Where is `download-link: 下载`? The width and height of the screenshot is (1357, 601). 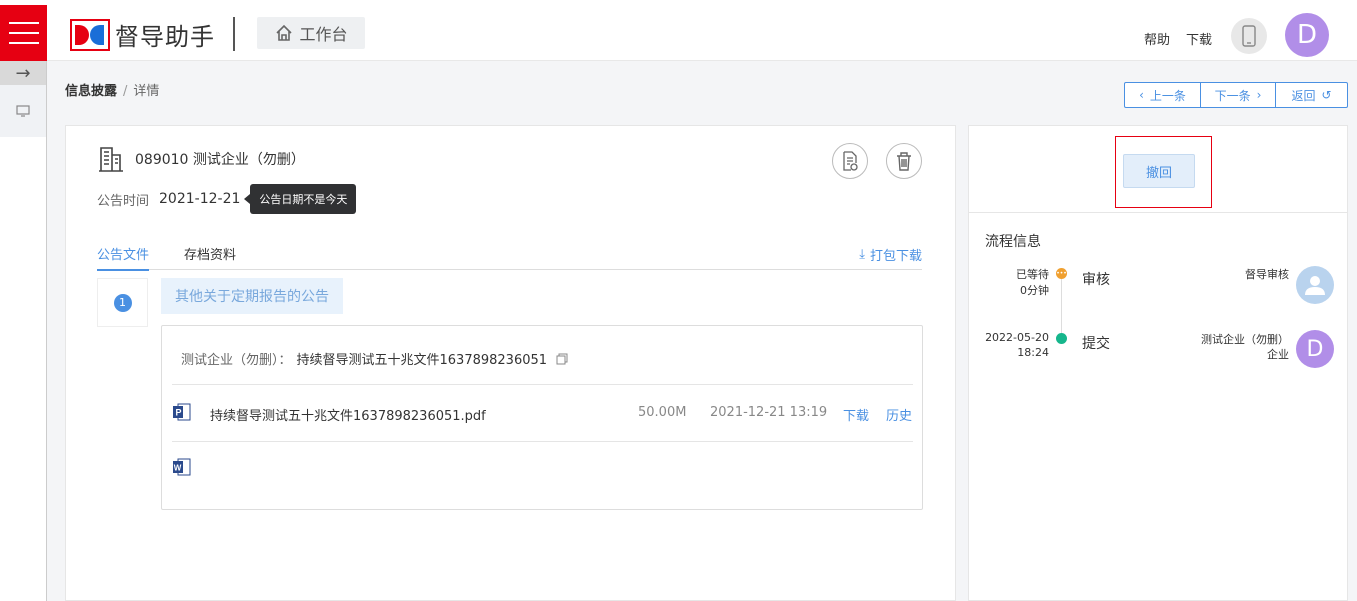
download-link: 下载 is located at coordinates (1199, 38).